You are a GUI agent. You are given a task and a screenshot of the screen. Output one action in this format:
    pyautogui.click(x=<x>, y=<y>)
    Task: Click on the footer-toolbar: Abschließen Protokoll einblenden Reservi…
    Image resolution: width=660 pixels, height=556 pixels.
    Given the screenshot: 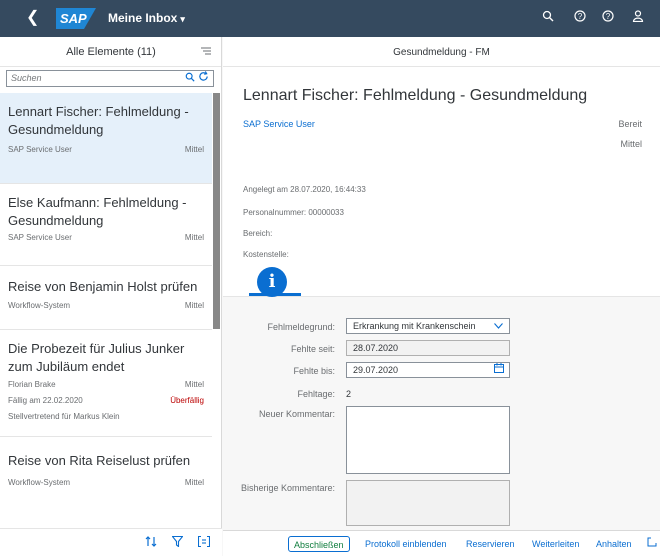 What is the action you would take?
    pyautogui.click(x=441, y=543)
    